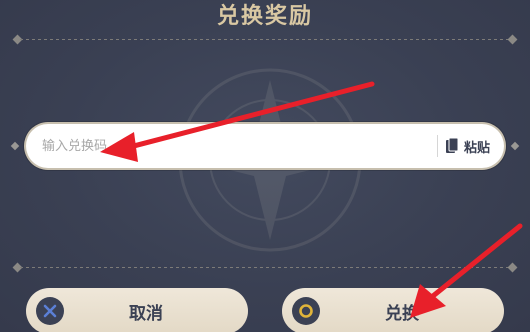 This screenshot has height=332, width=530. I want to click on left-cap-ornament, so click(15, 146).